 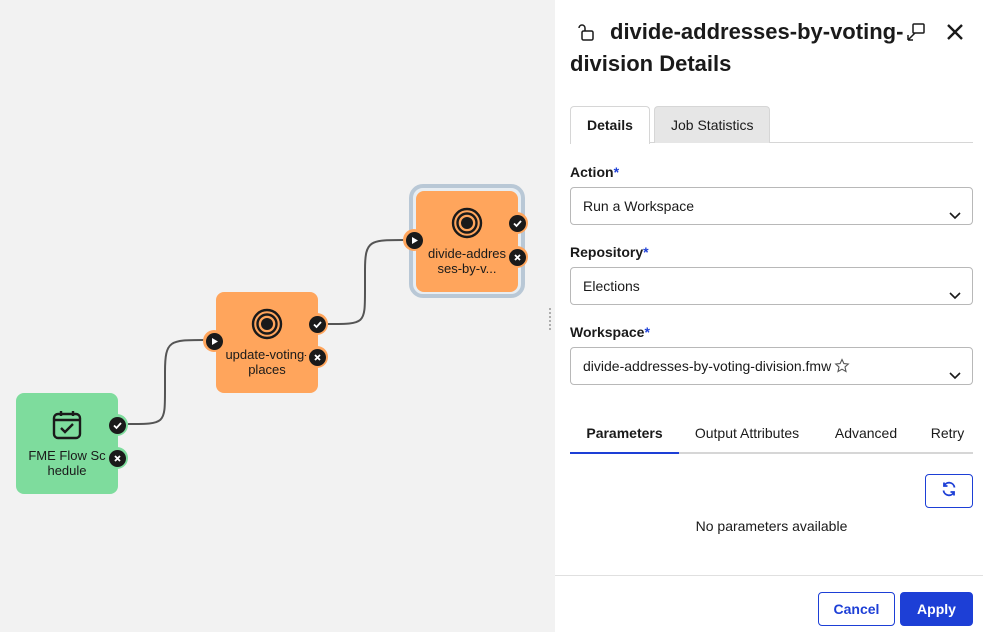 I want to click on tab-job-statistics: Job Statistics, so click(x=712, y=124).